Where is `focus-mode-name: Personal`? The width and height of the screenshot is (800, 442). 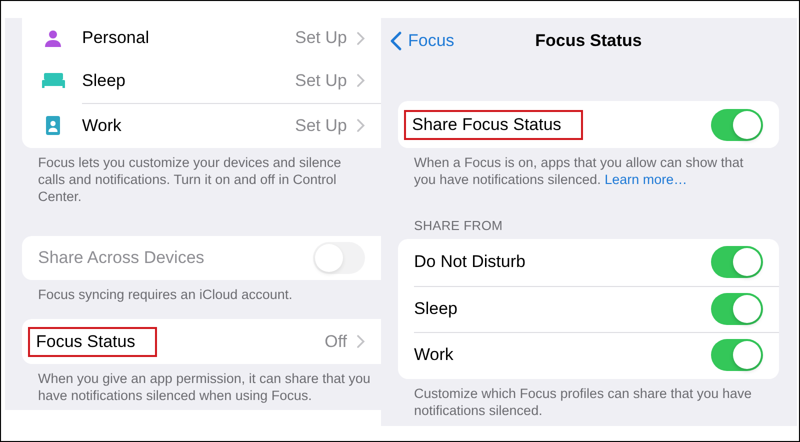
focus-mode-name: Personal is located at coordinates (116, 38).